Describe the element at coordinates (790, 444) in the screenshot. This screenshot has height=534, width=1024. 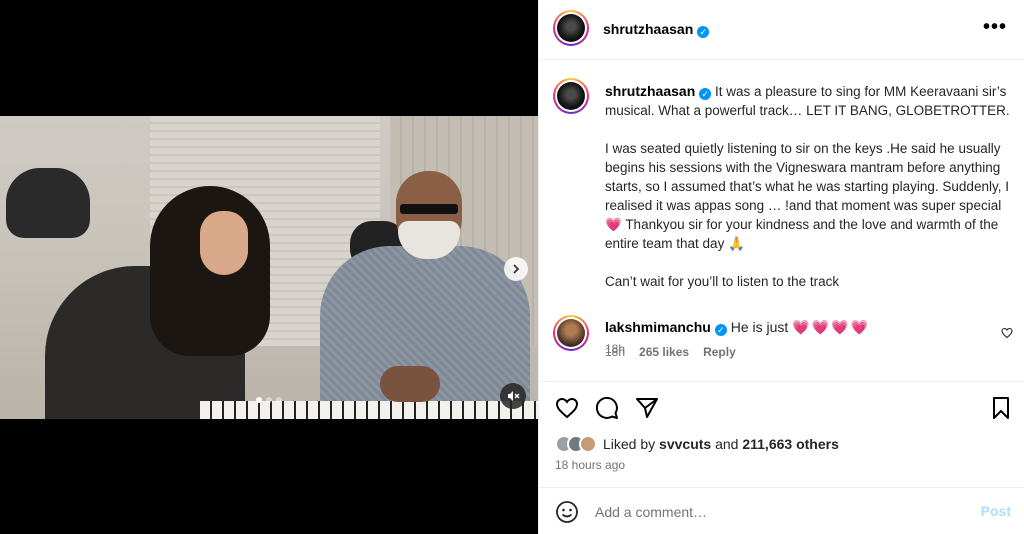
I see `likes-count: 211,663 others` at that location.